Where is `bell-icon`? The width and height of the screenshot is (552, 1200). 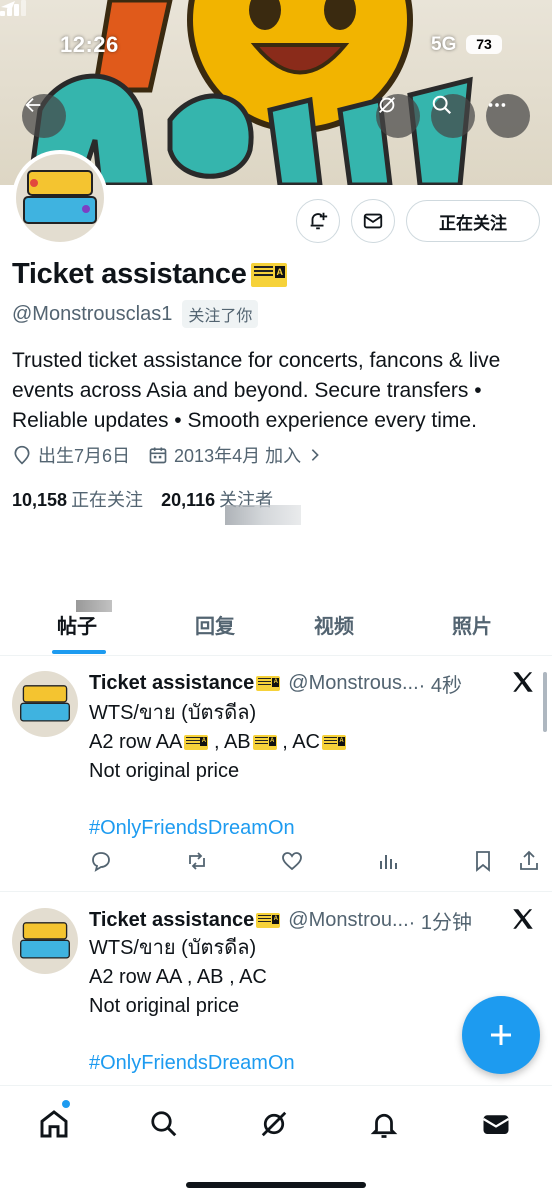 bell-icon is located at coordinates (384, 1125).